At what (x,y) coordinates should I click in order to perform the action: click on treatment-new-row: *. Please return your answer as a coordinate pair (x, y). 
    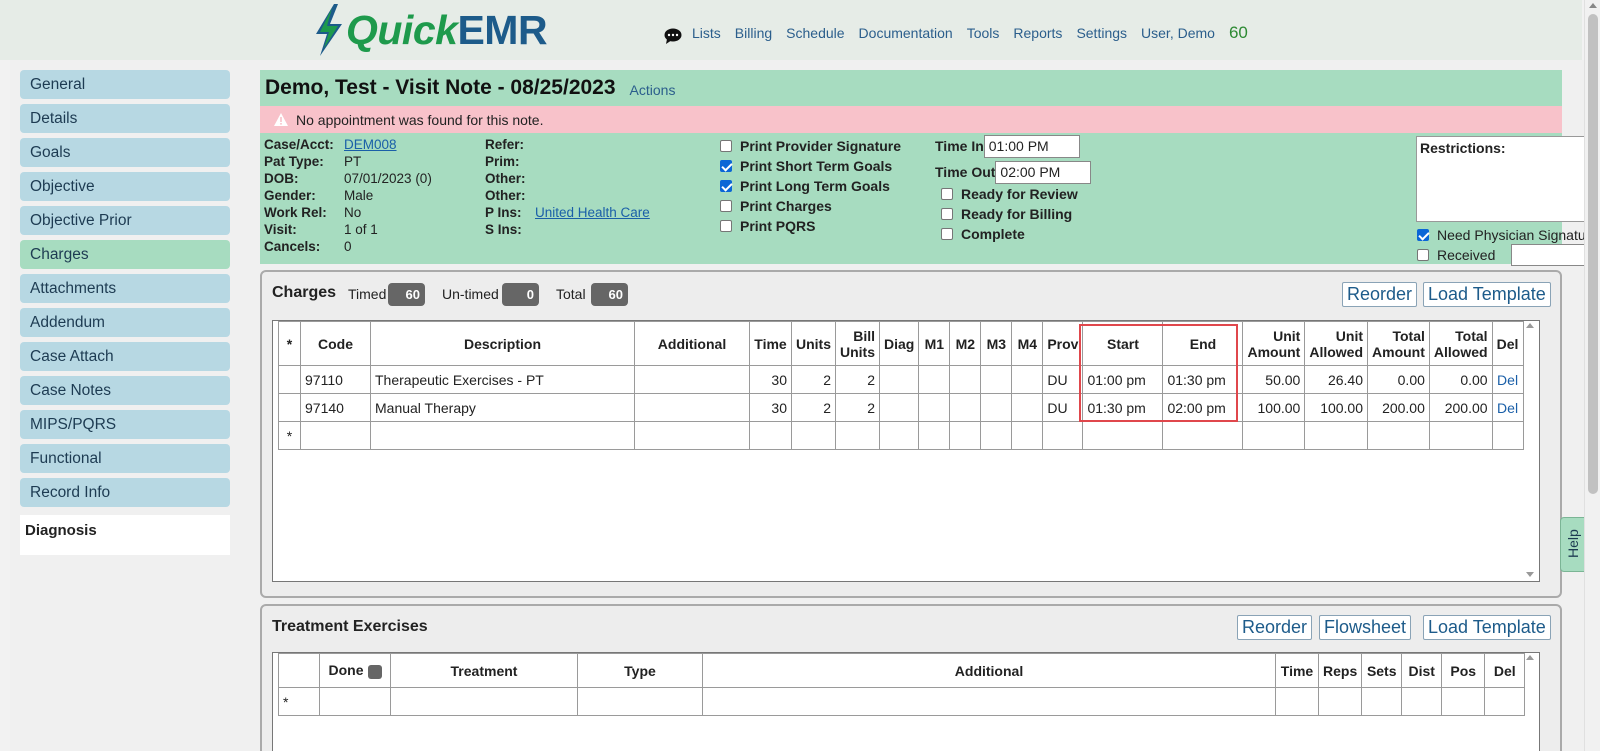
    Looking at the image, I should click on (902, 701).